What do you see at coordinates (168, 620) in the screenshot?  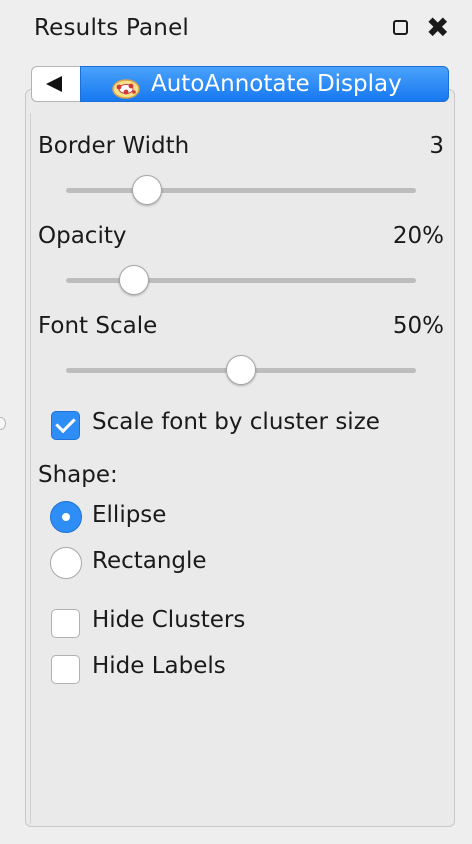 I see `hide-clusters-label: Hide Clusters` at bounding box center [168, 620].